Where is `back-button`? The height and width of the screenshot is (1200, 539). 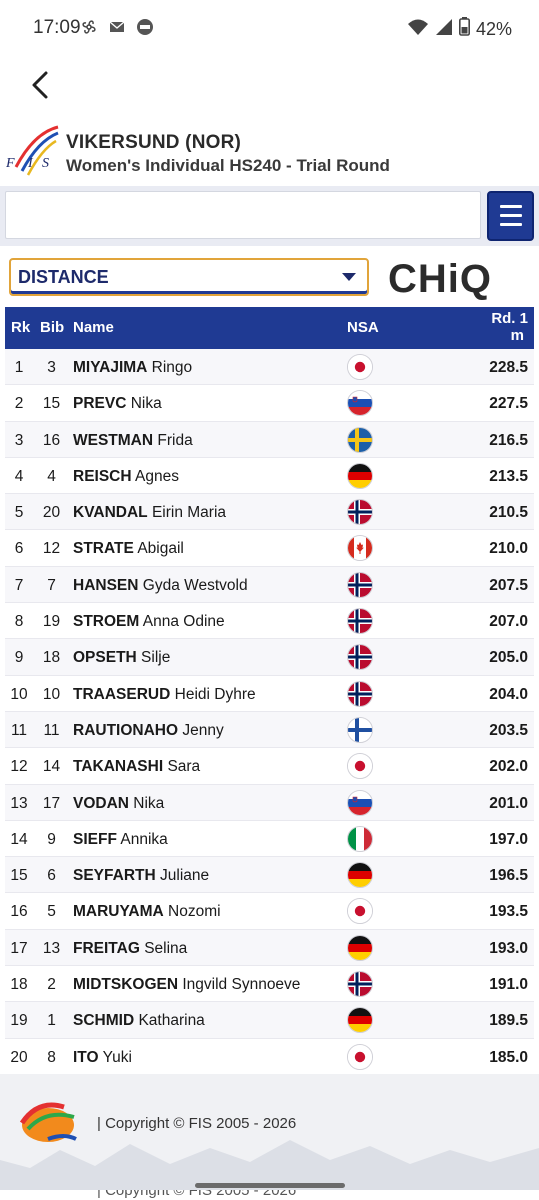 back-button is located at coordinates (41, 85).